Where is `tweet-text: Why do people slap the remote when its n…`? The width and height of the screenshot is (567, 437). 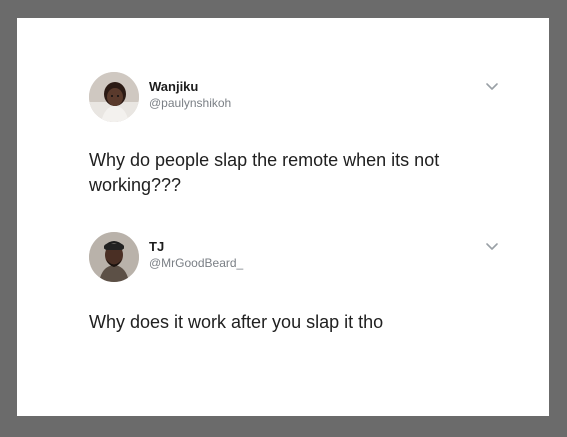 tweet-text: Why do people slap the remote when its n… is located at coordinates (264, 172).